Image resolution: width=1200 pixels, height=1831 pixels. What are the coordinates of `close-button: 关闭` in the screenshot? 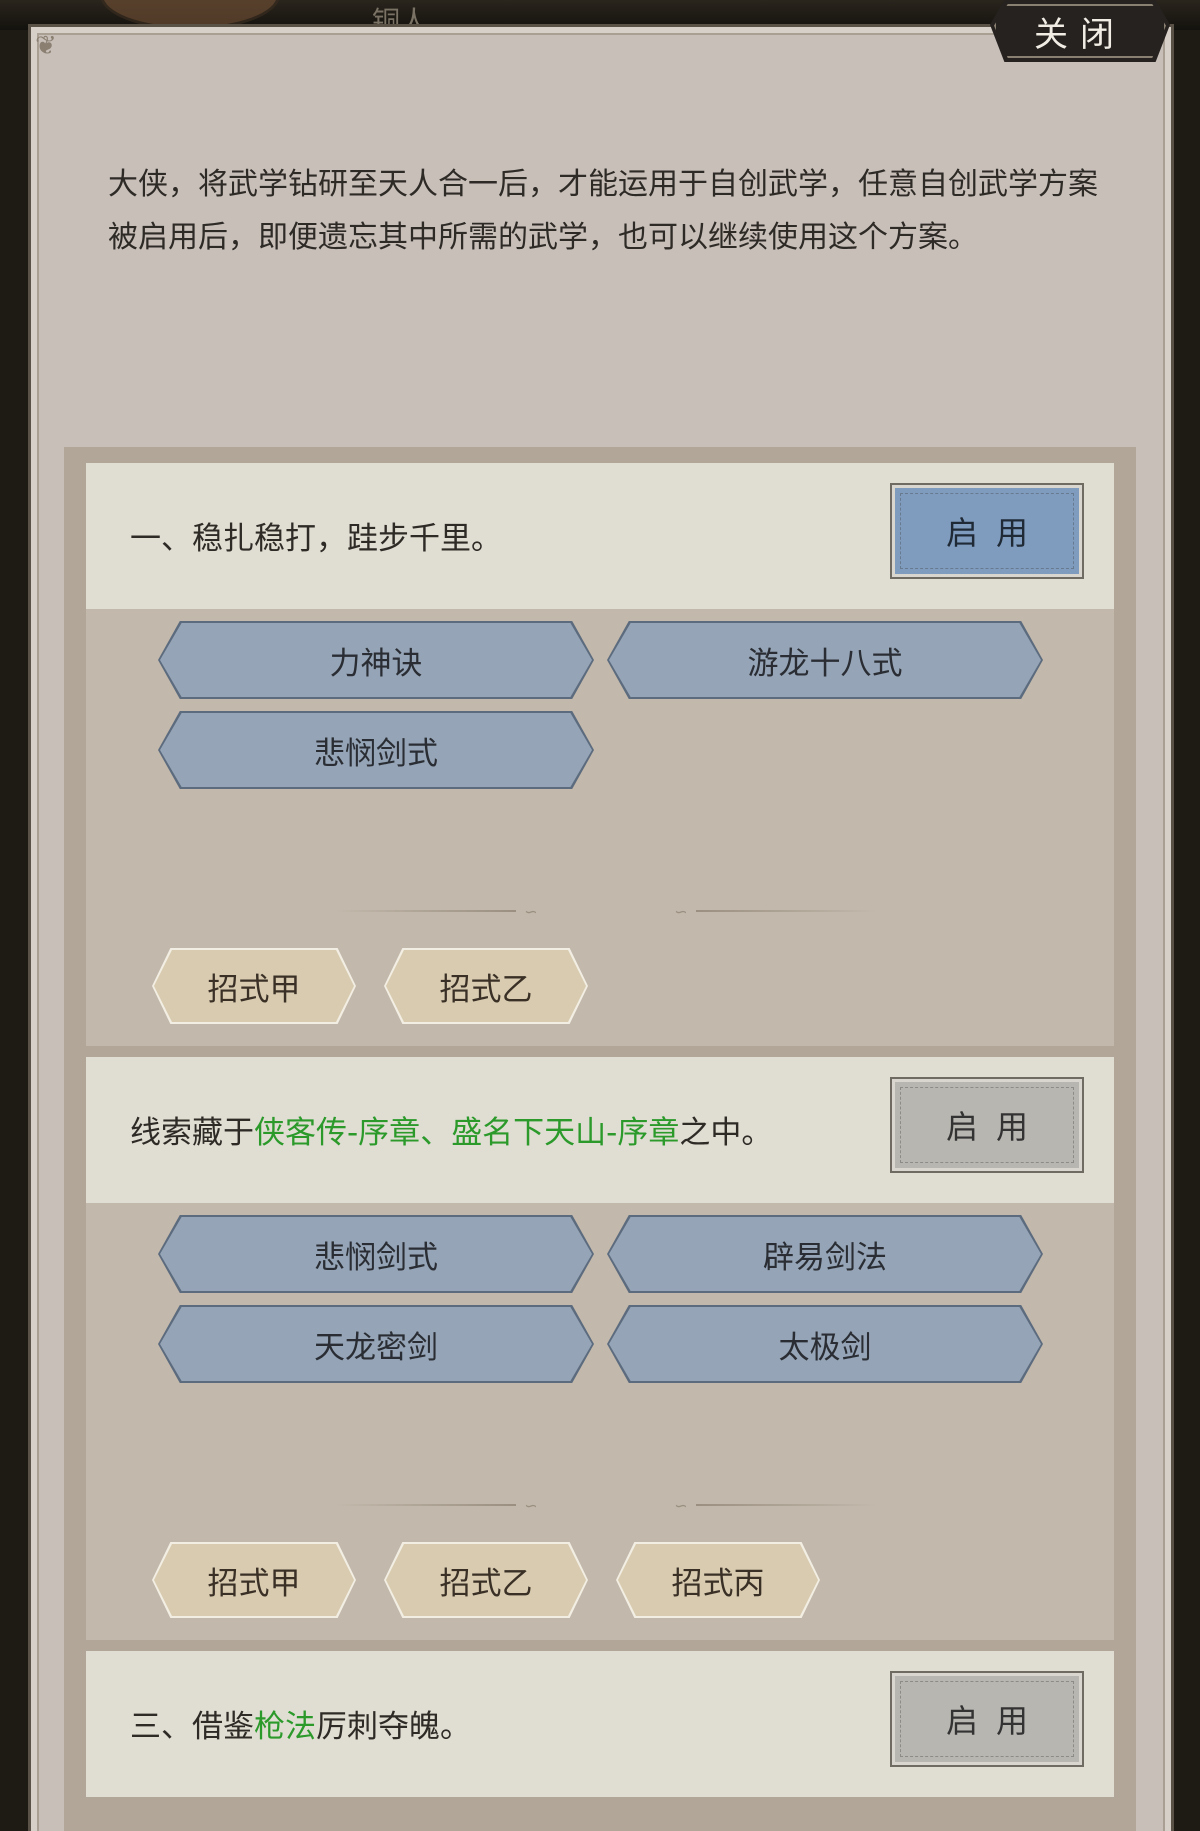 It's located at (1080, 31).